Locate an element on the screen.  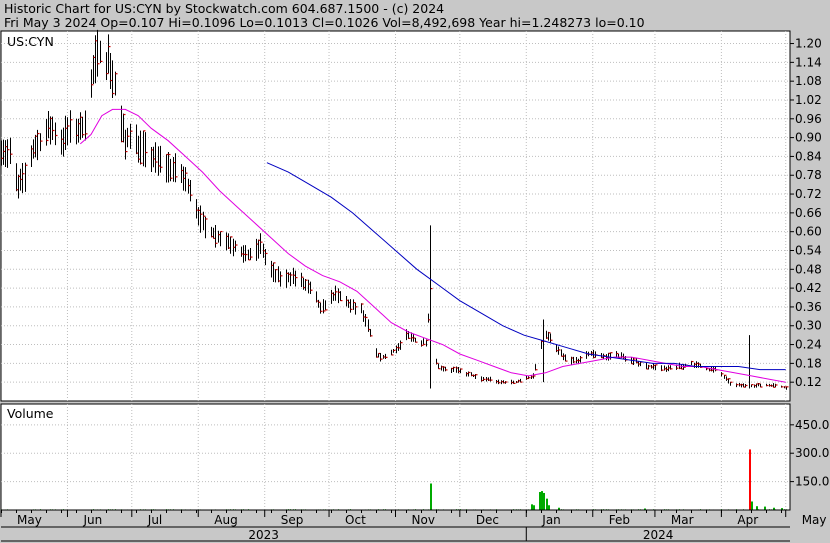
x-month-label: Jul is located at coordinates (154, 520).